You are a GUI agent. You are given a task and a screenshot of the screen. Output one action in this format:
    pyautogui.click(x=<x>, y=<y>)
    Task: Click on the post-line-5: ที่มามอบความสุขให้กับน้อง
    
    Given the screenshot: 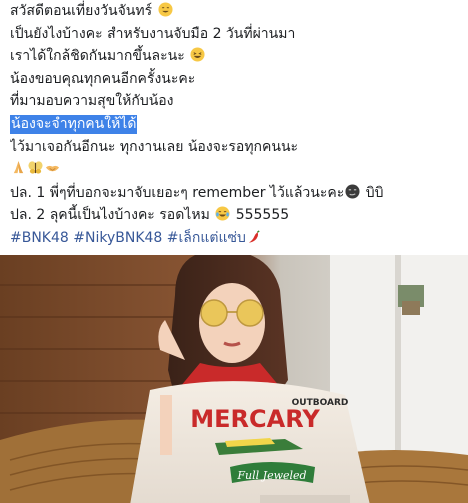 What is the action you would take?
    pyautogui.click(x=92, y=101)
    